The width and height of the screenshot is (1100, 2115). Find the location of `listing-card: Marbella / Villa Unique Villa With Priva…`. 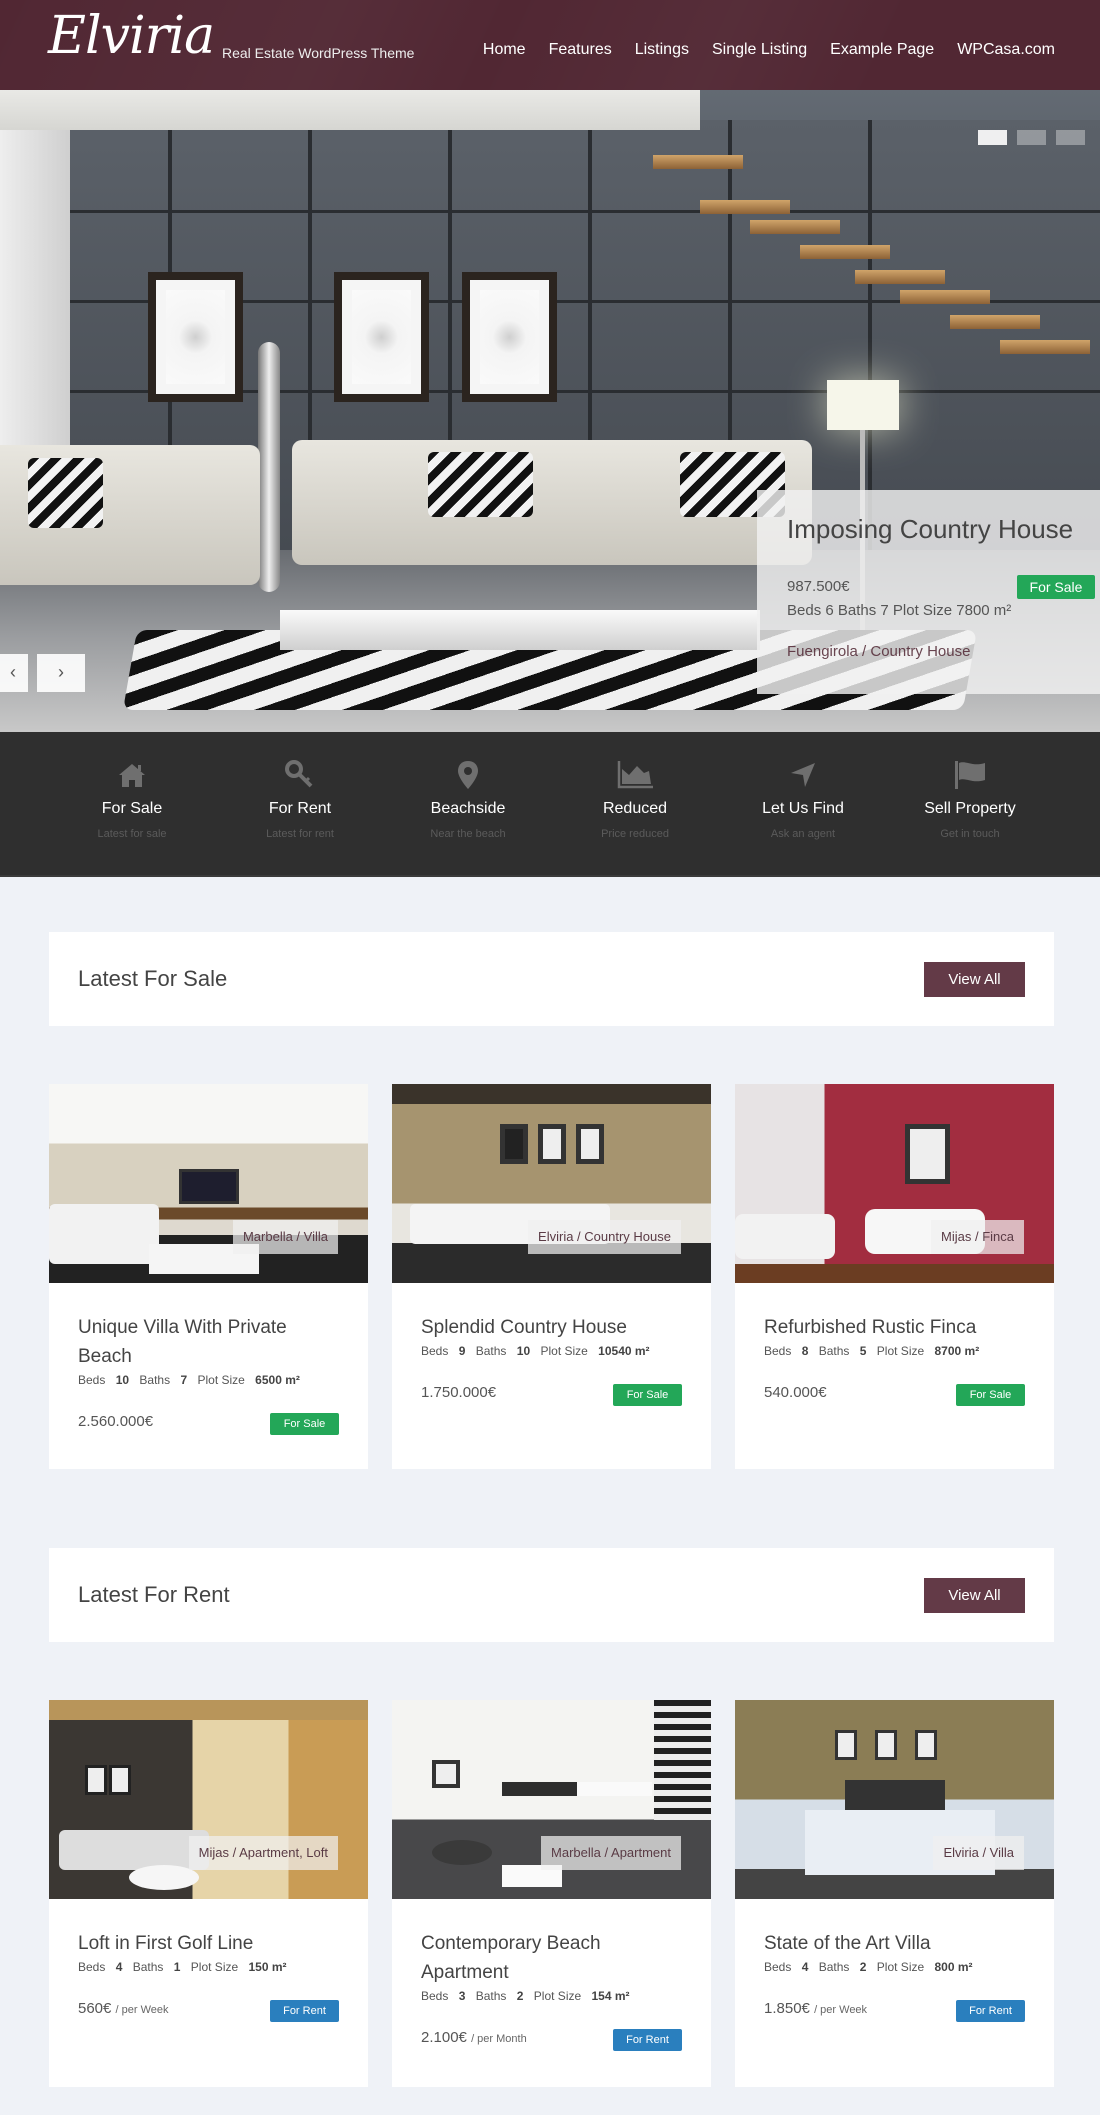

listing-card: Marbella / Villa Unique Villa With Priva… is located at coordinates (208, 1276).